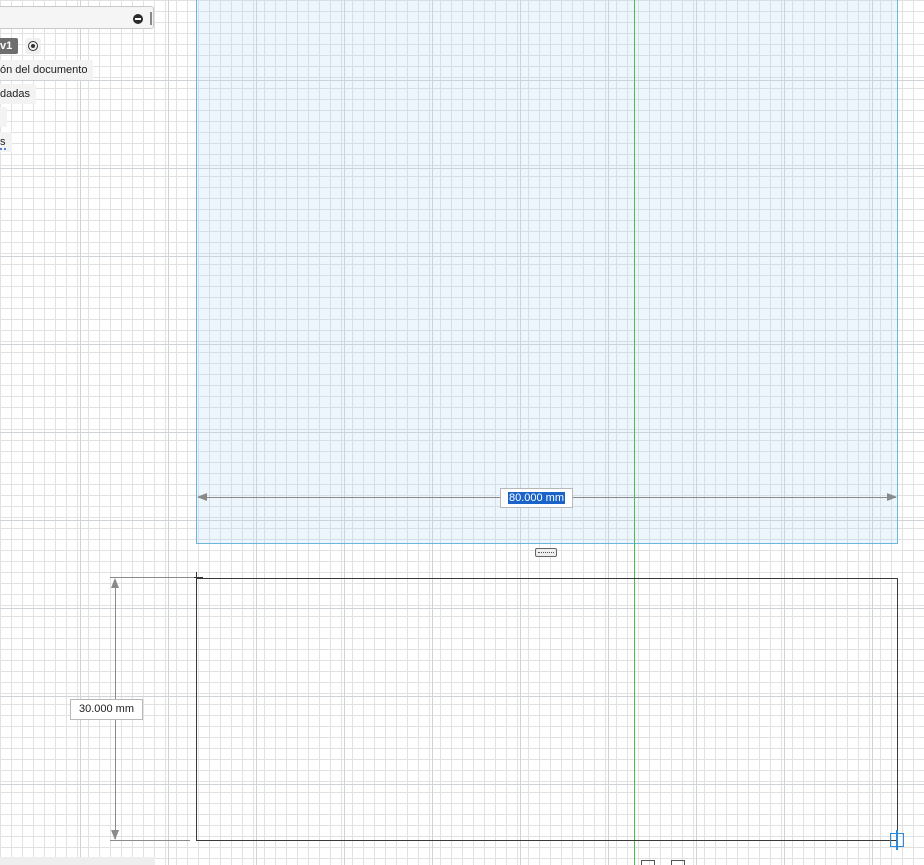  Describe the element at coordinates (44, 70) in the screenshot. I see `tree-item-label: ón del documento` at that location.